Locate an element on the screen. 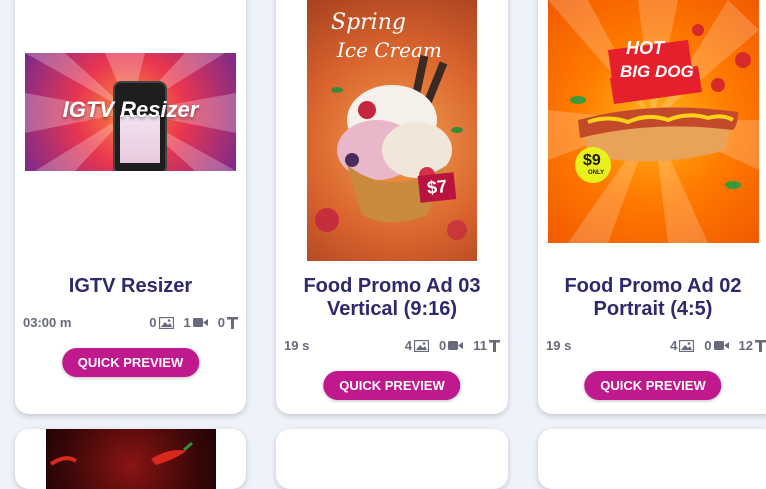 This screenshot has width=766, height=489. thumbnail-caption-line2: BIG DOG is located at coordinates (657, 71).